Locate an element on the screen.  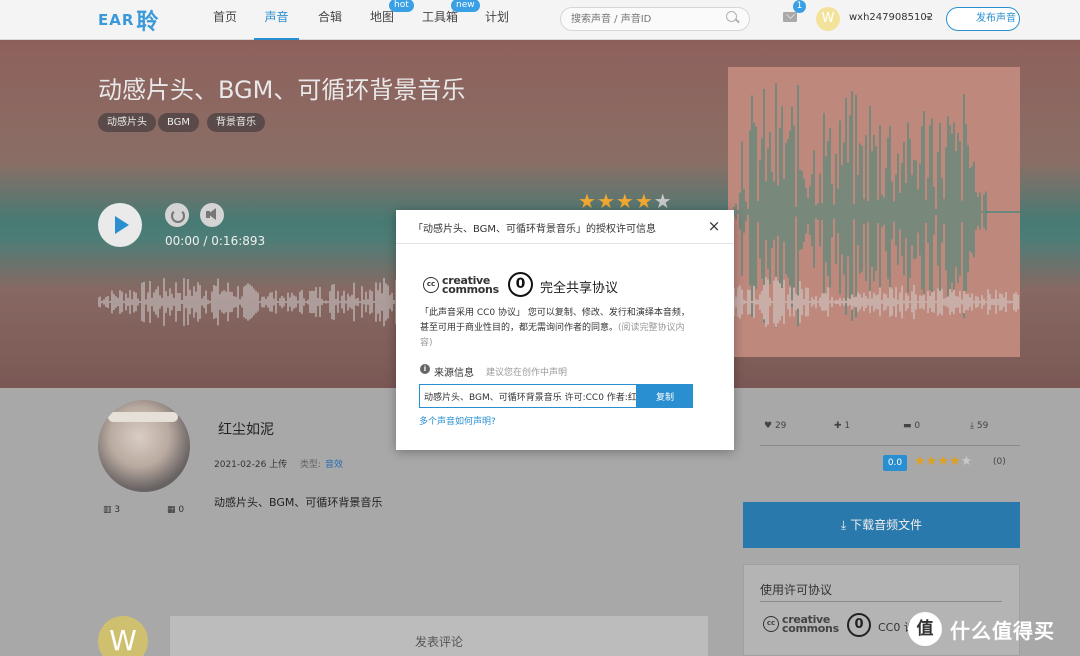
watermark-badge: 值 is located at coordinates (925, 629).